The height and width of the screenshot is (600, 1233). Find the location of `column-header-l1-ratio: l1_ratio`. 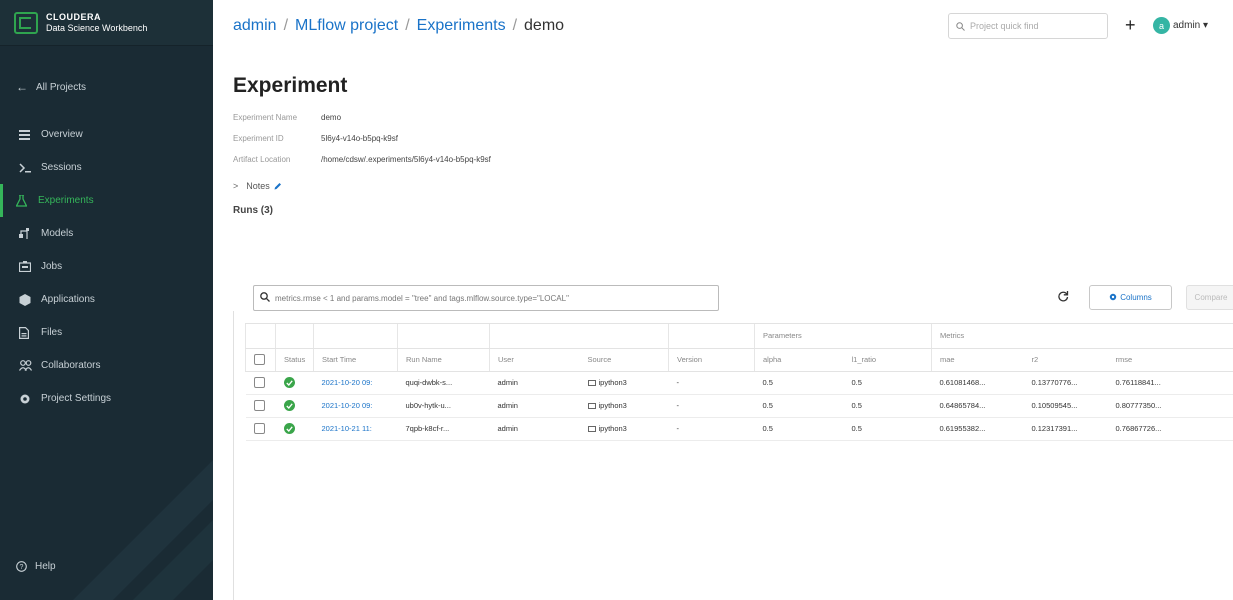

column-header-l1-ratio: l1_ratio is located at coordinates (887, 360).